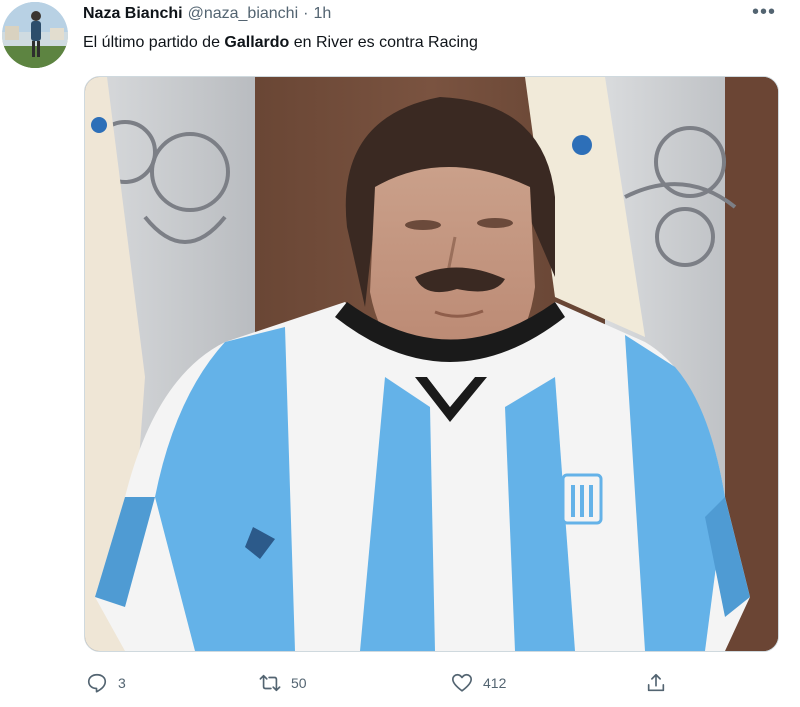  I want to click on retweet-count: 50, so click(299, 683).